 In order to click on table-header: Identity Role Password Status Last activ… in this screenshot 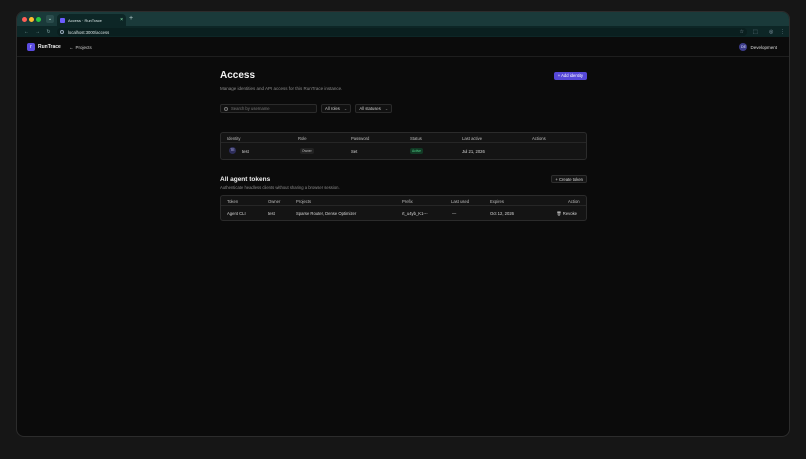, I will do `click(403, 138)`.